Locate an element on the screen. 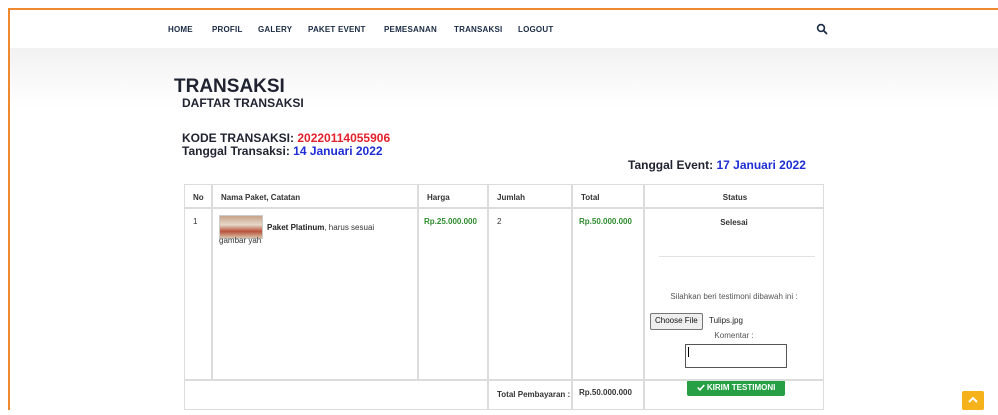 The image size is (998, 415). page-subtitle: DAFTAR TRANSAKSI is located at coordinates (243, 103).